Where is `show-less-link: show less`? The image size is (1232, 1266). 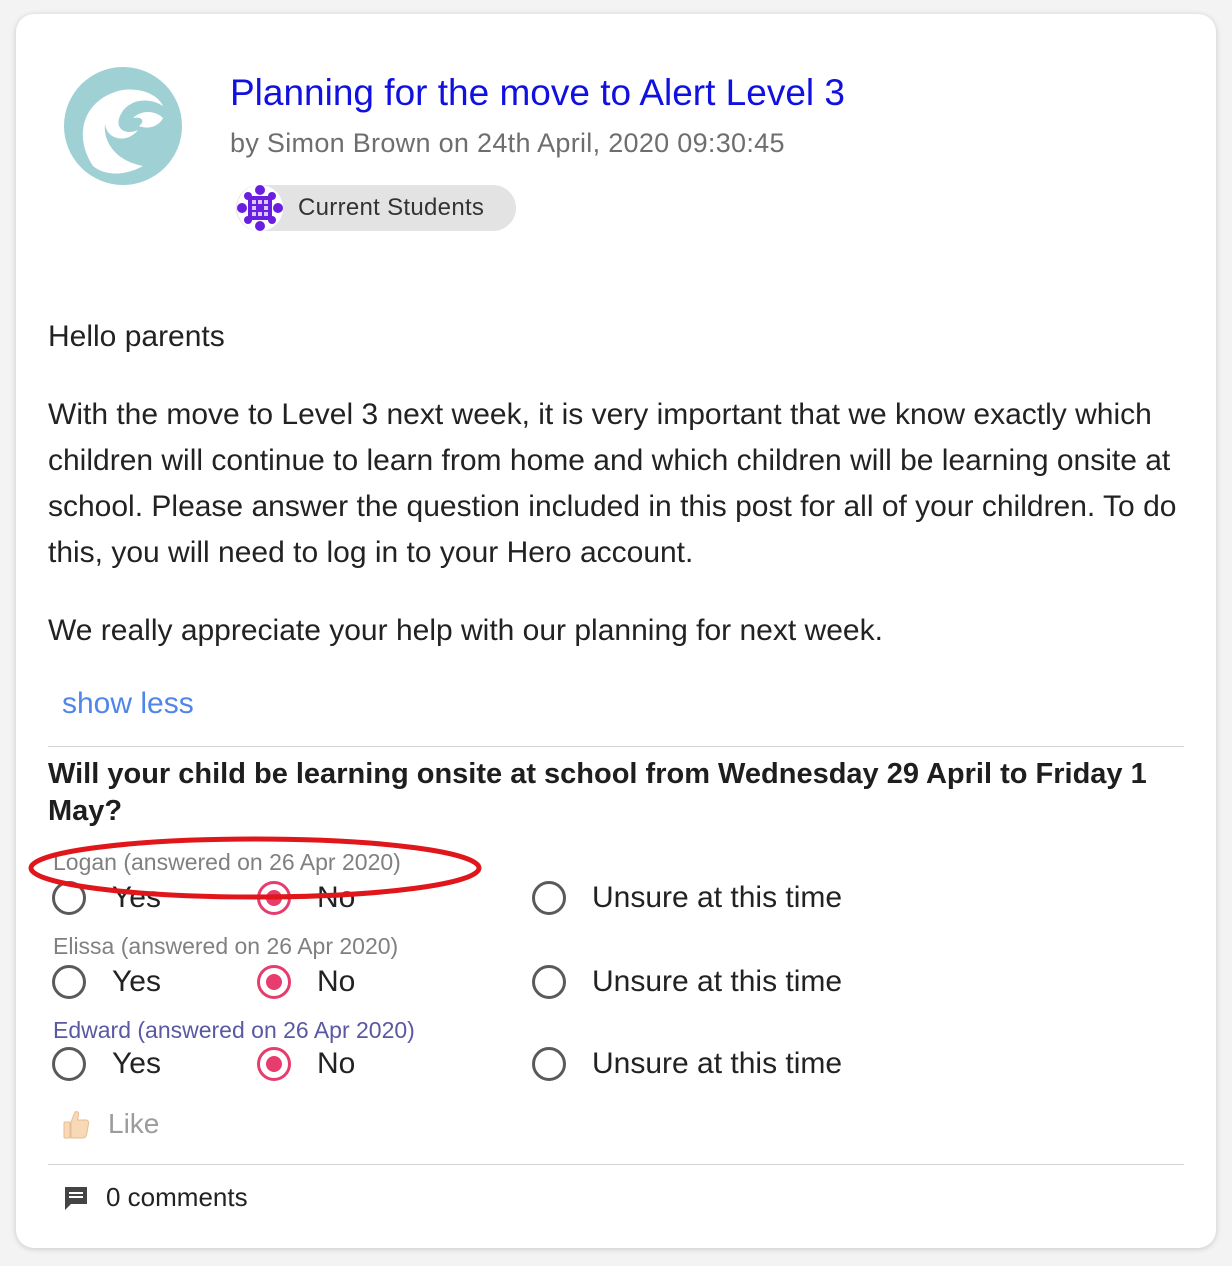 show-less-link: show less is located at coordinates (128, 704).